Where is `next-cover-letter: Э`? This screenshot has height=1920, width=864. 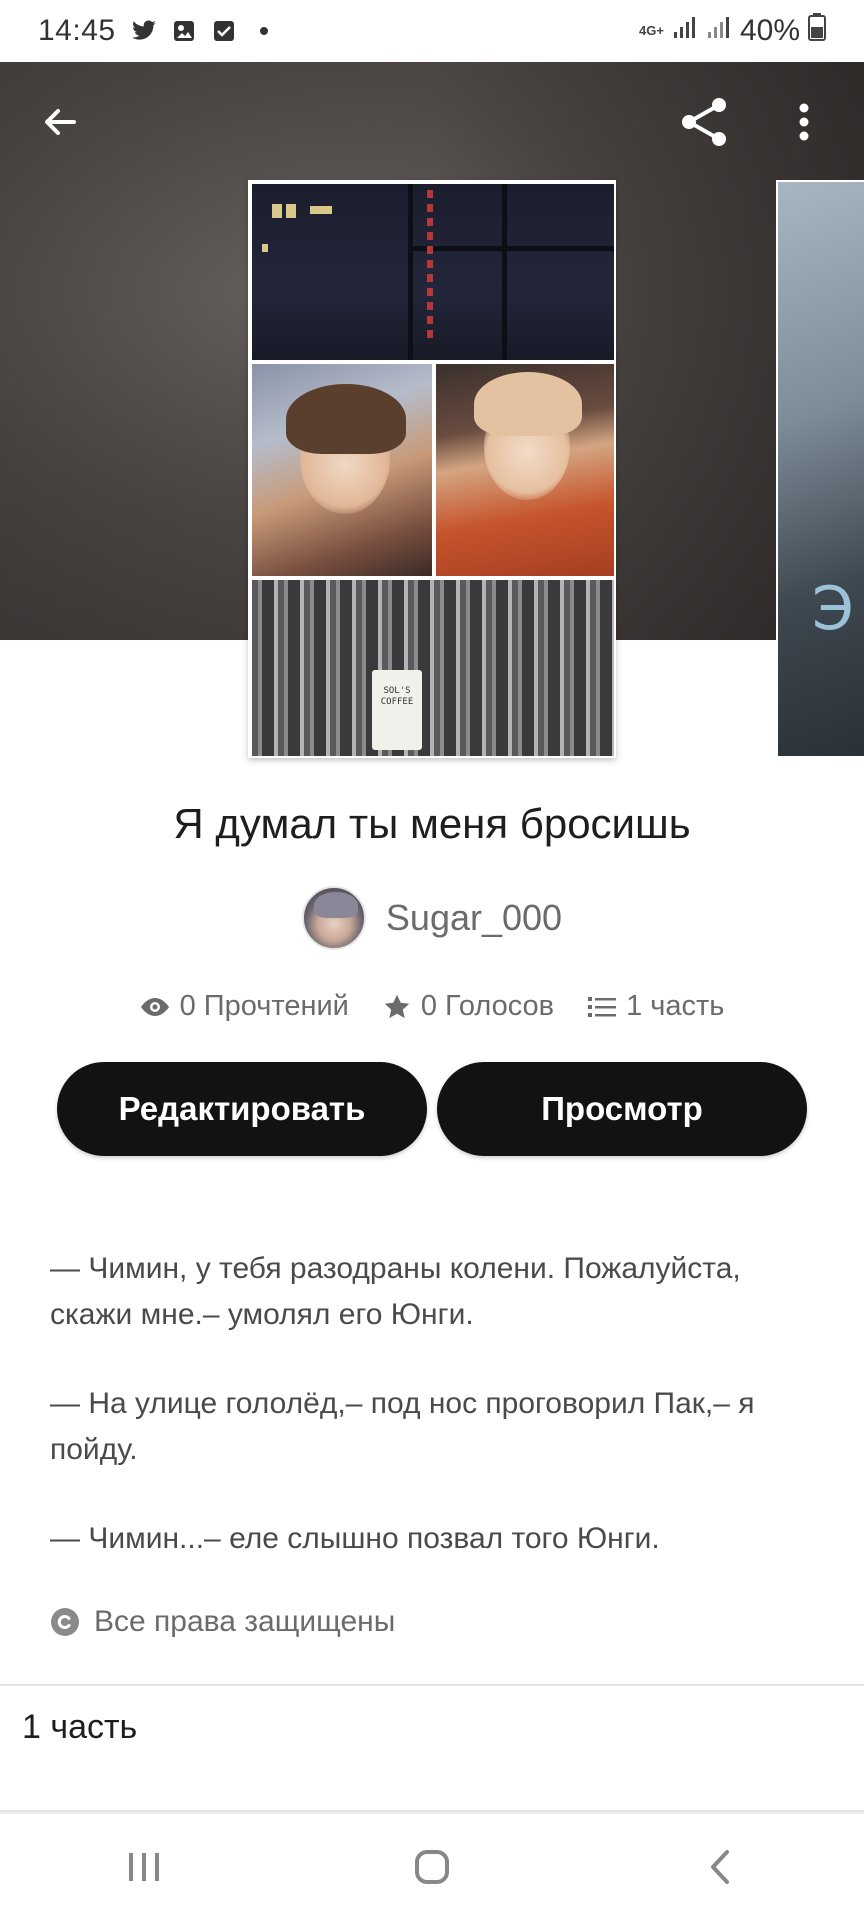
next-cover-letter: Э is located at coordinates (833, 609).